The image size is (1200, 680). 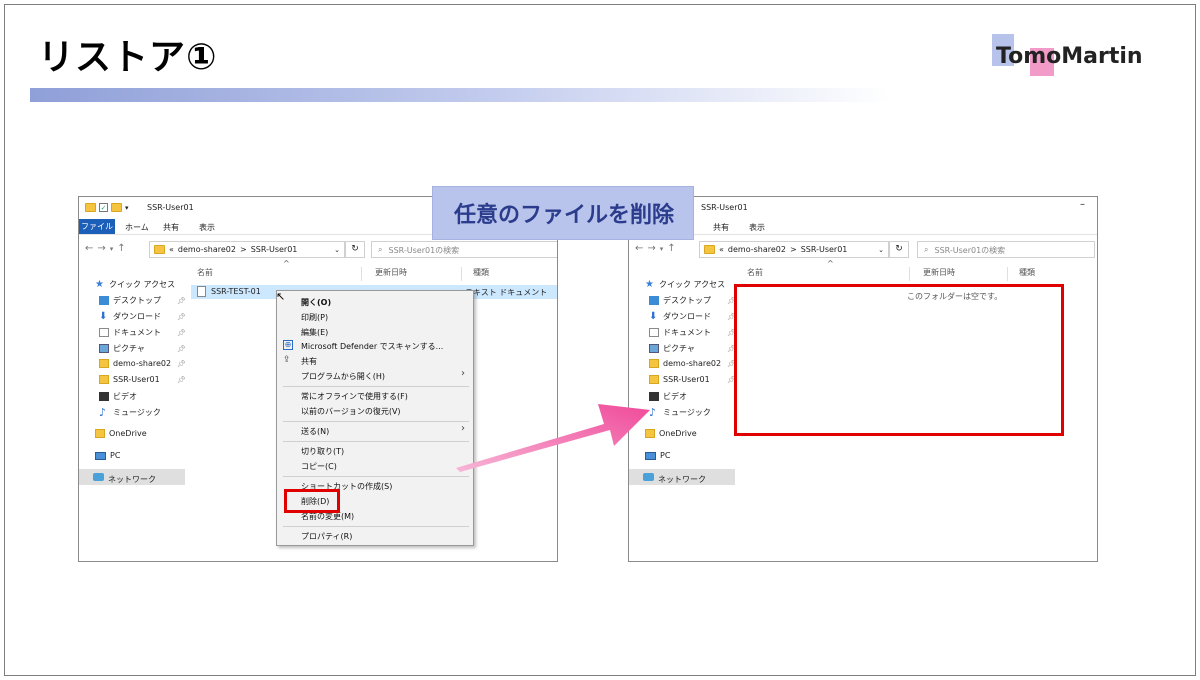 I want to click on menu-item-send-to: 送る(N), so click(x=315, y=431).